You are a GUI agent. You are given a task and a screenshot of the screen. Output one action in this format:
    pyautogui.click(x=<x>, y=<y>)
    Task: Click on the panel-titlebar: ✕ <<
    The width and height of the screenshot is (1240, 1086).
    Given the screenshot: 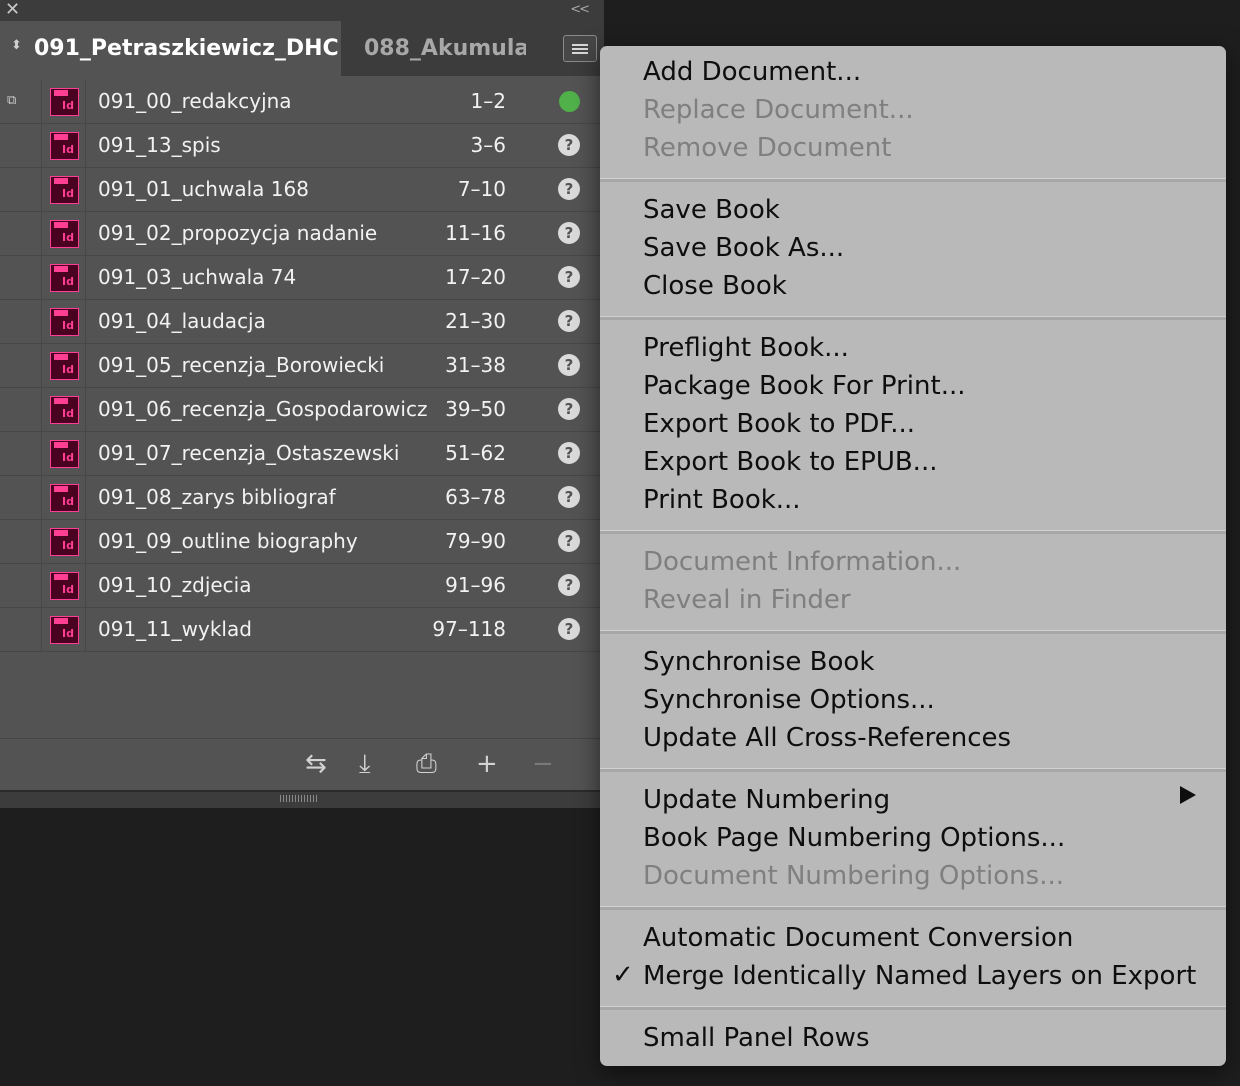 What is the action you would take?
    pyautogui.click(x=302, y=10)
    